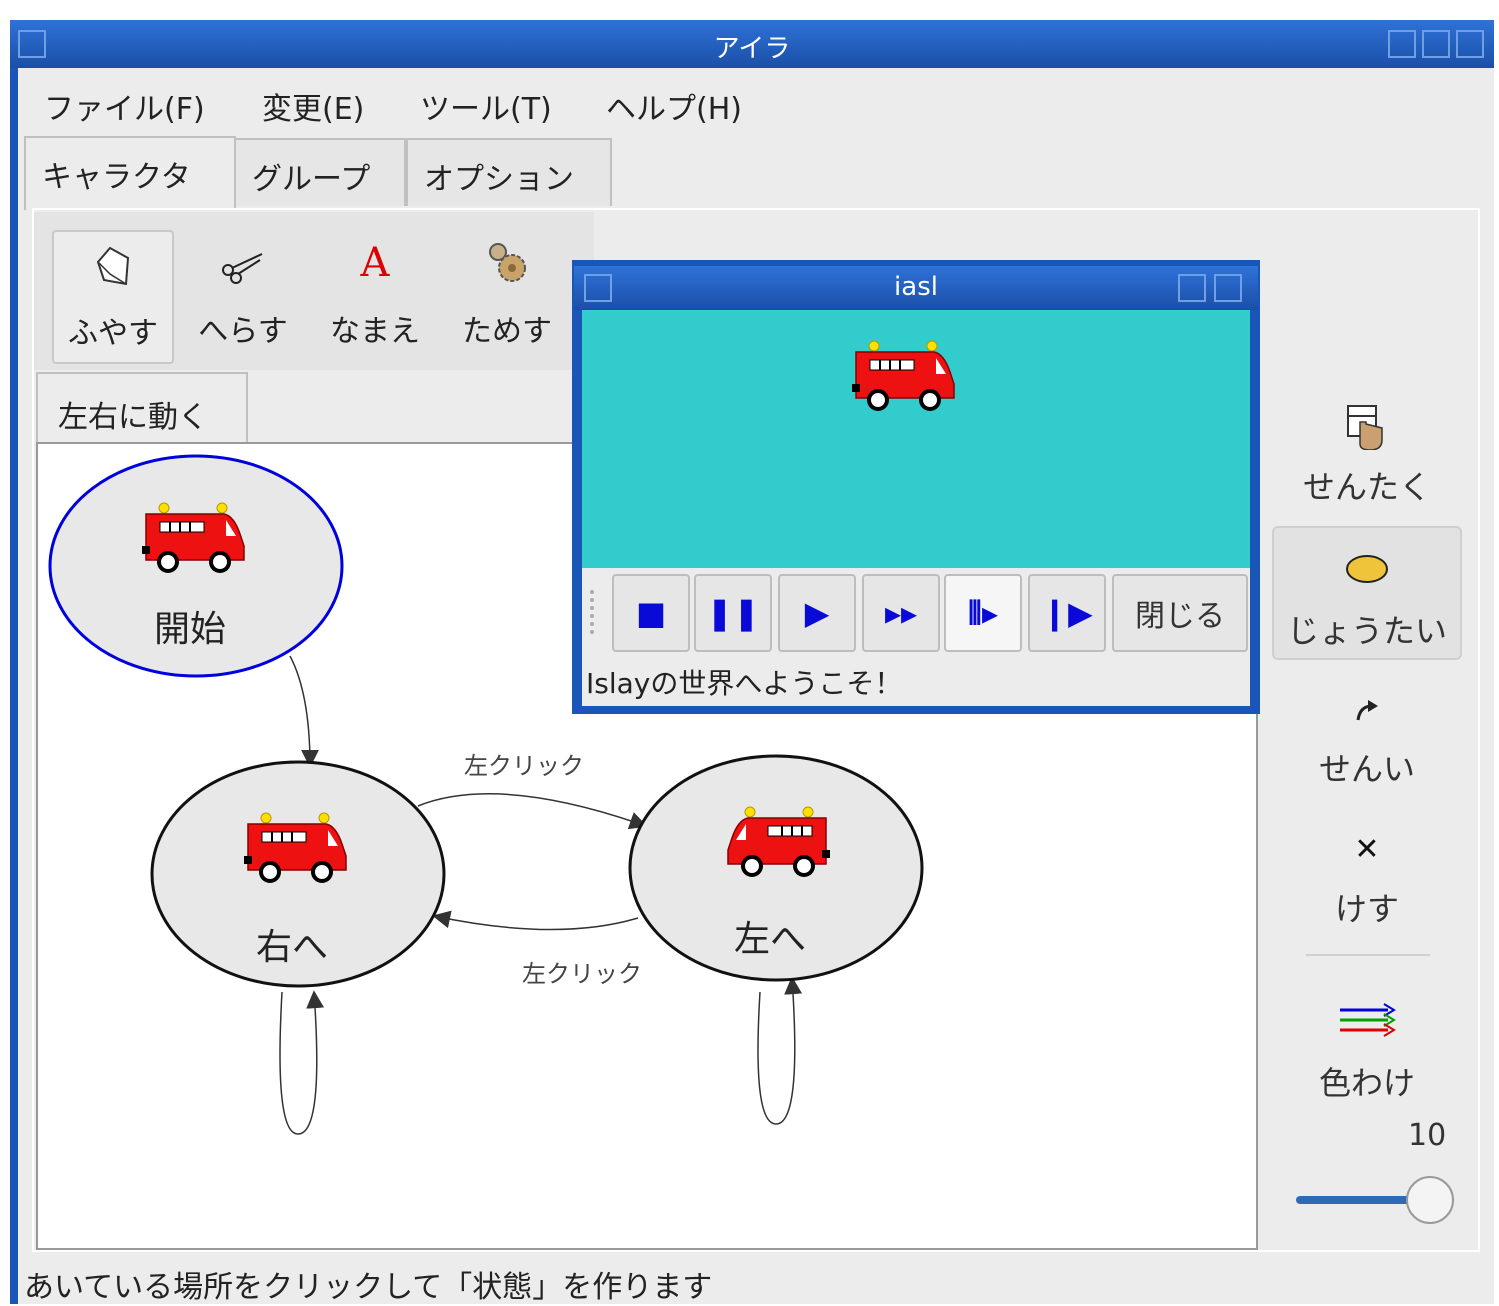 The height and width of the screenshot is (1306, 1499). What do you see at coordinates (1180, 613) in the screenshot?
I see `close-button: 閉じる` at bounding box center [1180, 613].